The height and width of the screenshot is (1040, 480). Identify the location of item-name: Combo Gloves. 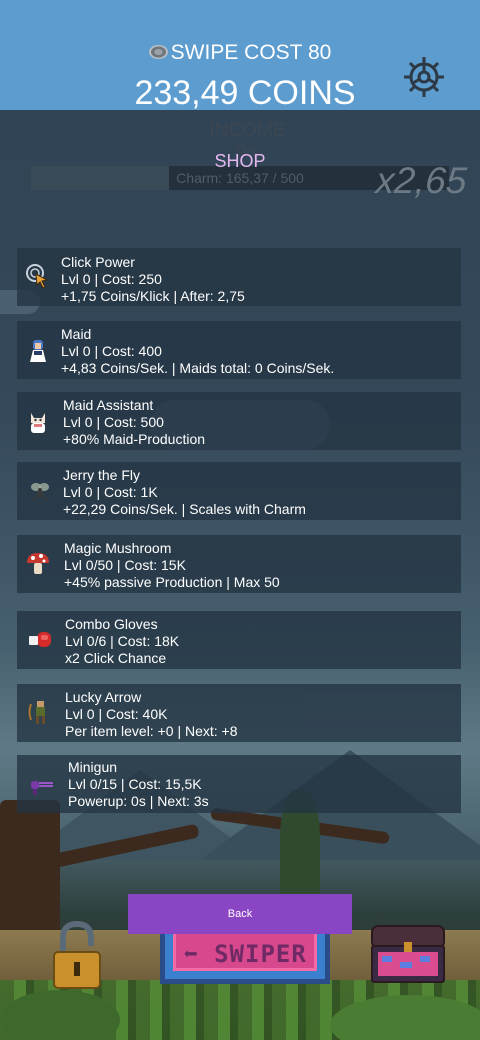
(111, 624).